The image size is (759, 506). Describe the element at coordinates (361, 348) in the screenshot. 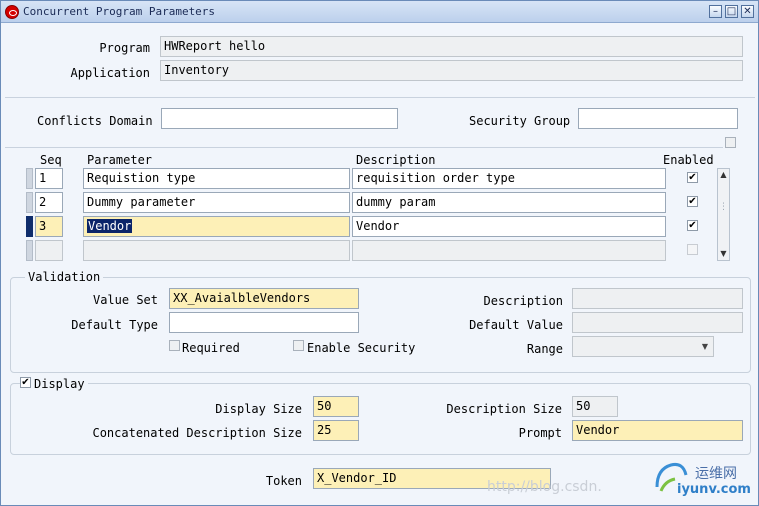

I see `enable-security-label: Enable Security` at that location.